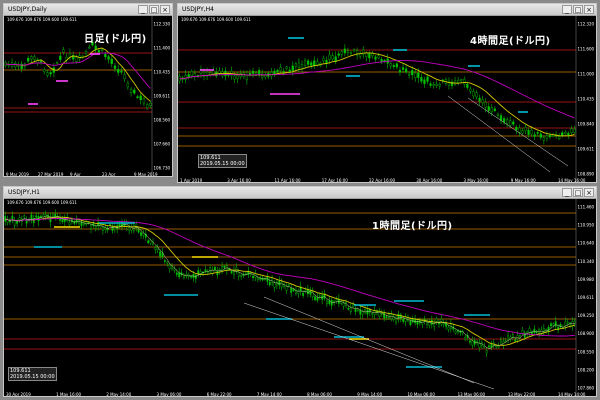 This screenshot has height=400, width=600. What do you see at coordinates (412, 226) in the screenshot?
I see `chart-caption: 1時間足(ドル円)` at bounding box center [412, 226].